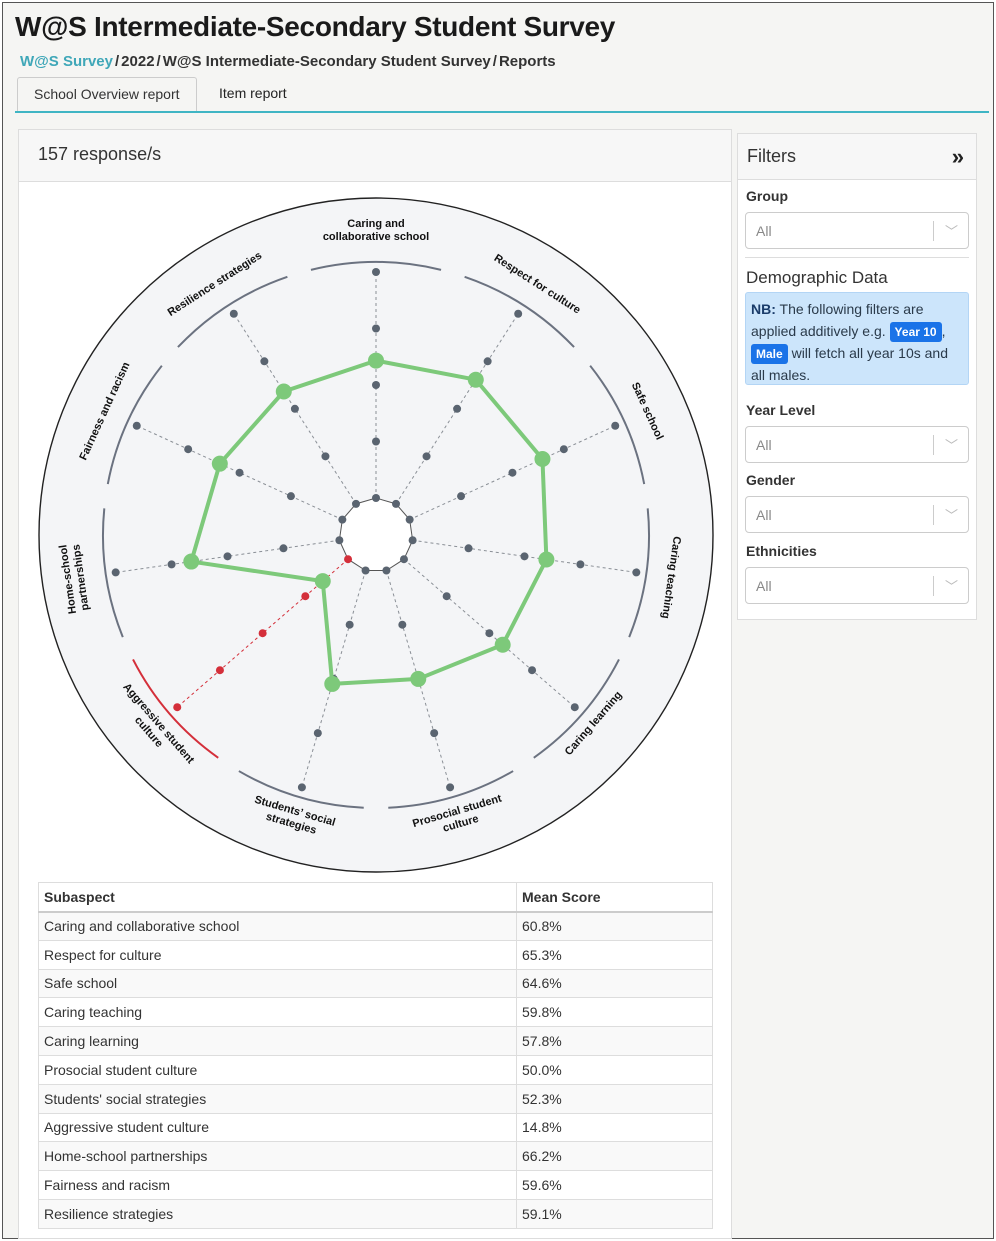 The width and height of the screenshot is (996, 1241). Describe the element at coordinates (958, 157) in the screenshot. I see `double-chevron-right-icon: »` at that location.